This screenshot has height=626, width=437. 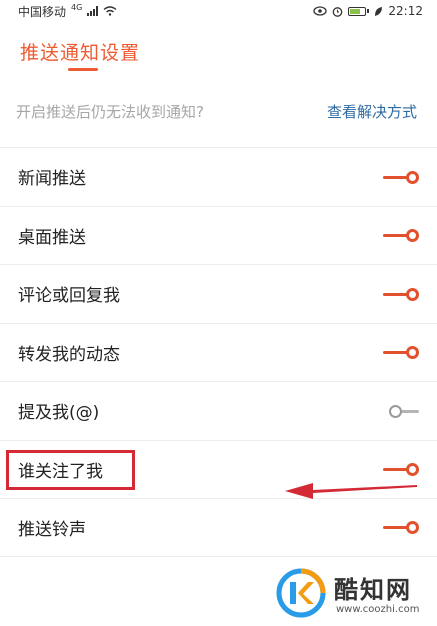 What do you see at coordinates (52, 529) in the screenshot?
I see `setting-label: 推送铃声` at bounding box center [52, 529].